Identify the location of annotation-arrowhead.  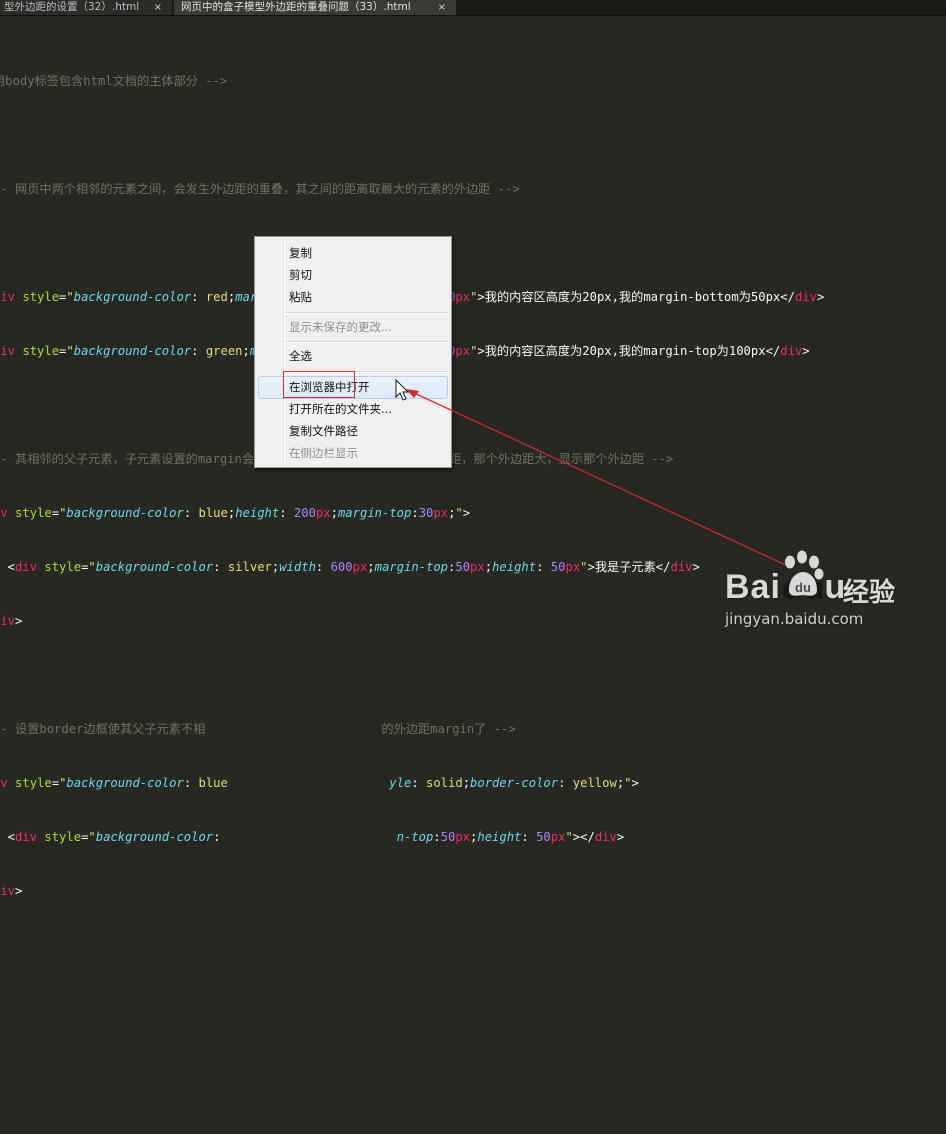
(412, 393).